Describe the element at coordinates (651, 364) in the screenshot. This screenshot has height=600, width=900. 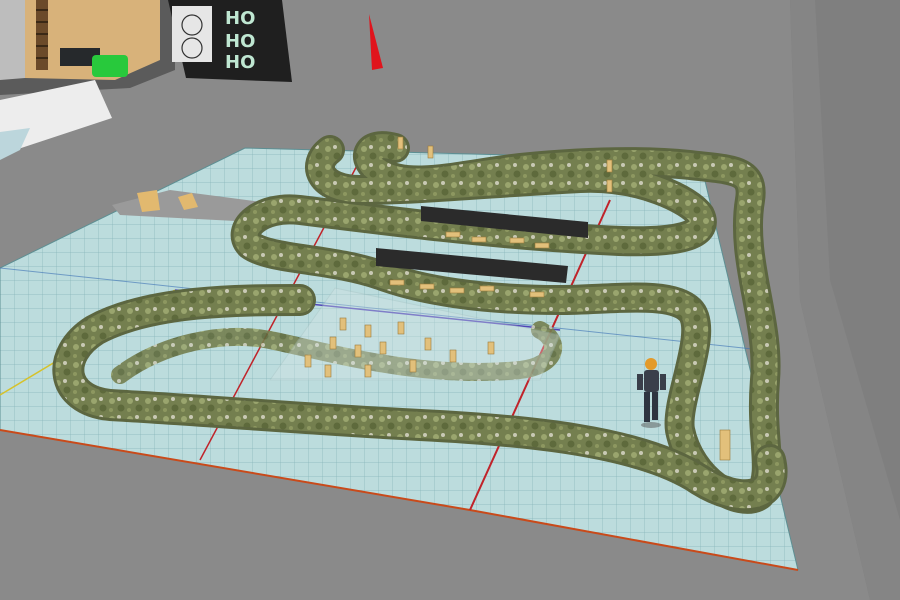
I see `avatar-hat` at that location.